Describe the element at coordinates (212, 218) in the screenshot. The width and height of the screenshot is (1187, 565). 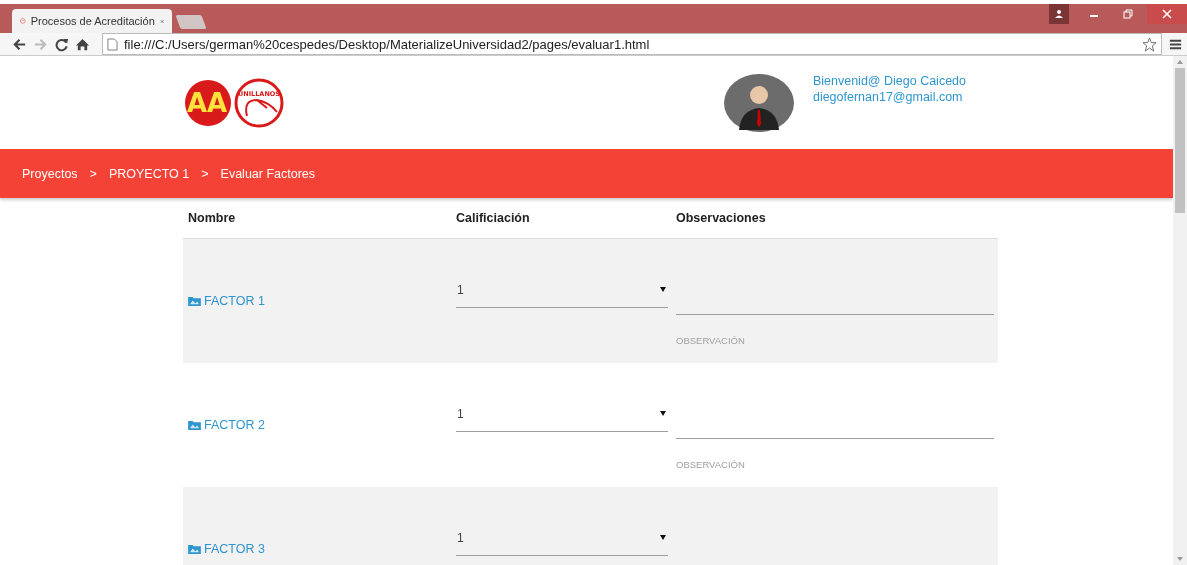
I see `column-header: Nombre` at that location.